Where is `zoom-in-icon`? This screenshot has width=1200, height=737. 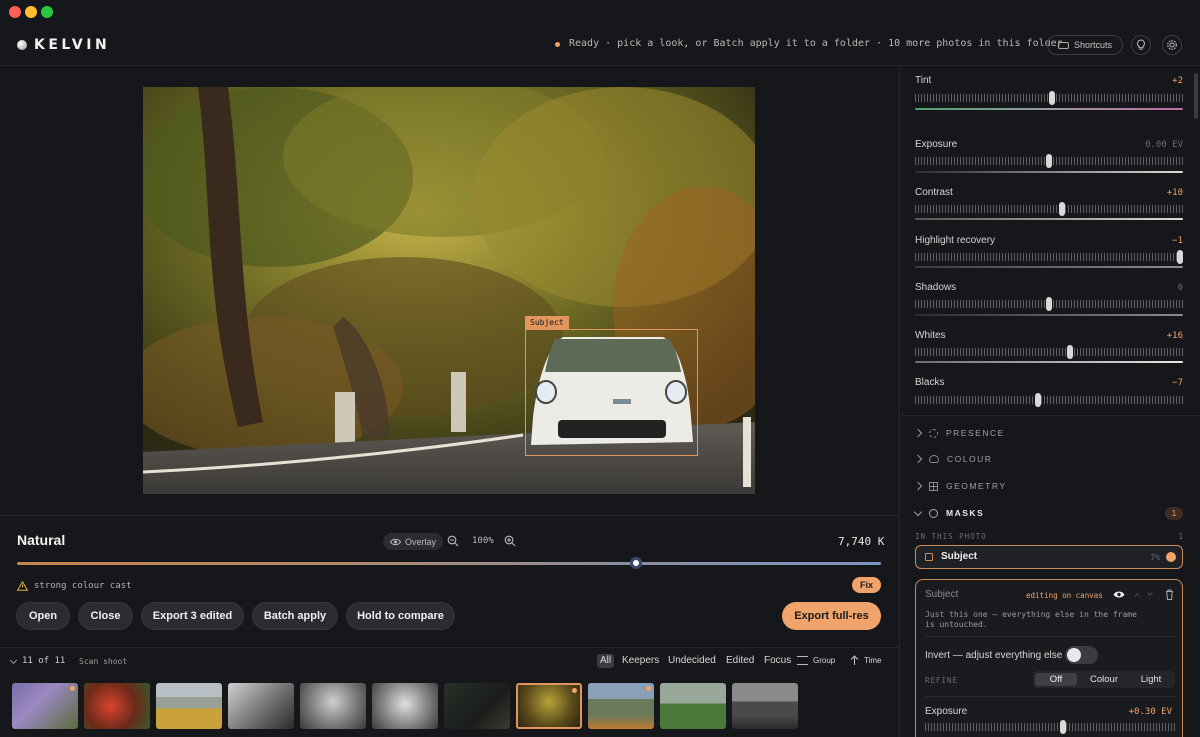 zoom-in-icon is located at coordinates (510, 541).